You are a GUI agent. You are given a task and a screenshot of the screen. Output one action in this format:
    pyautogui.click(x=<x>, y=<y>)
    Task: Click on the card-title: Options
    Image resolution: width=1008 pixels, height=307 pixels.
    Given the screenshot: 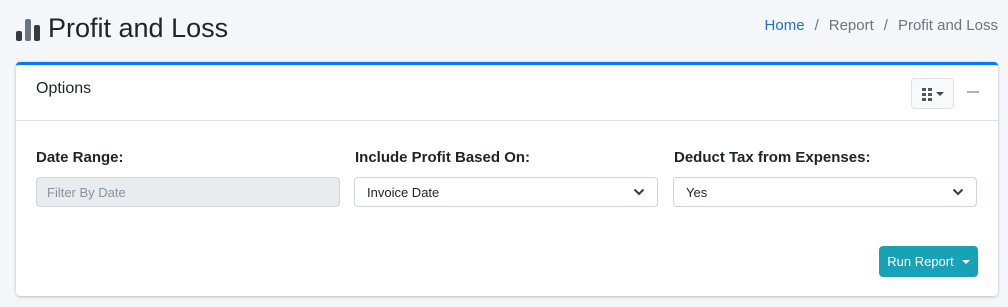 What is the action you would take?
    pyautogui.click(x=64, y=88)
    